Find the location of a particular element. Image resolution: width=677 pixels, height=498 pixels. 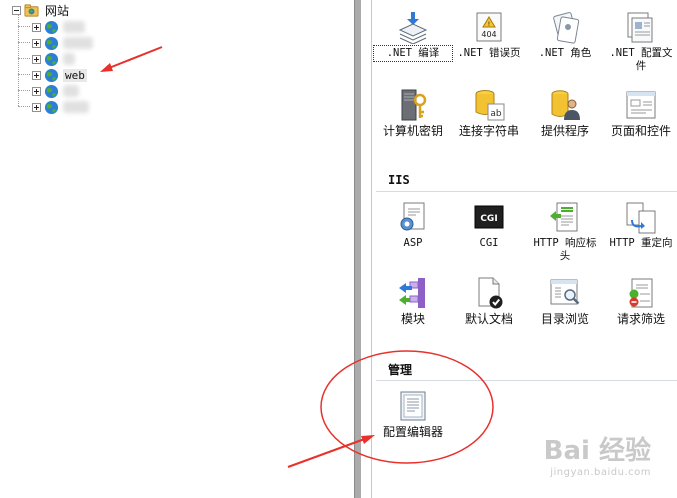

feature-label: 连接字符串 is located at coordinates (488, 131).